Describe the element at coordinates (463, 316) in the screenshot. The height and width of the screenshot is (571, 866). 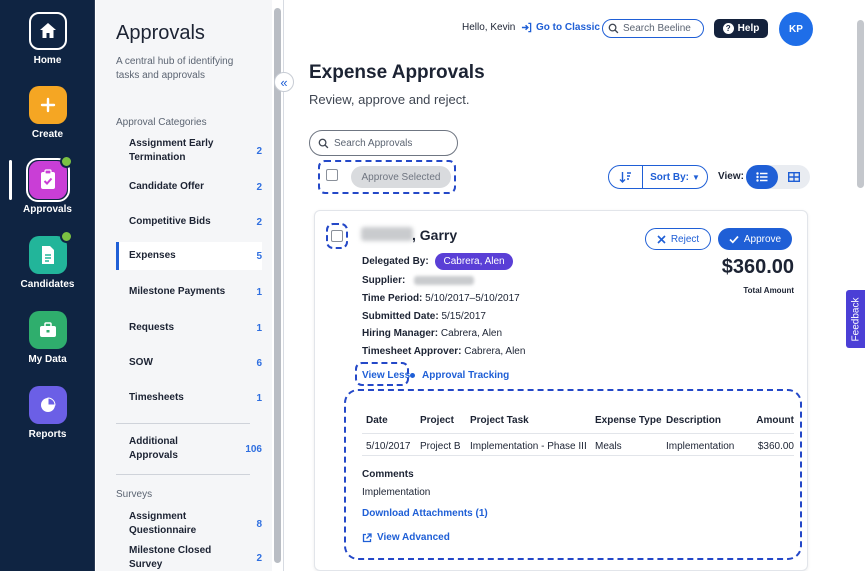
I see `field-value: 5/15/2017` at that location.